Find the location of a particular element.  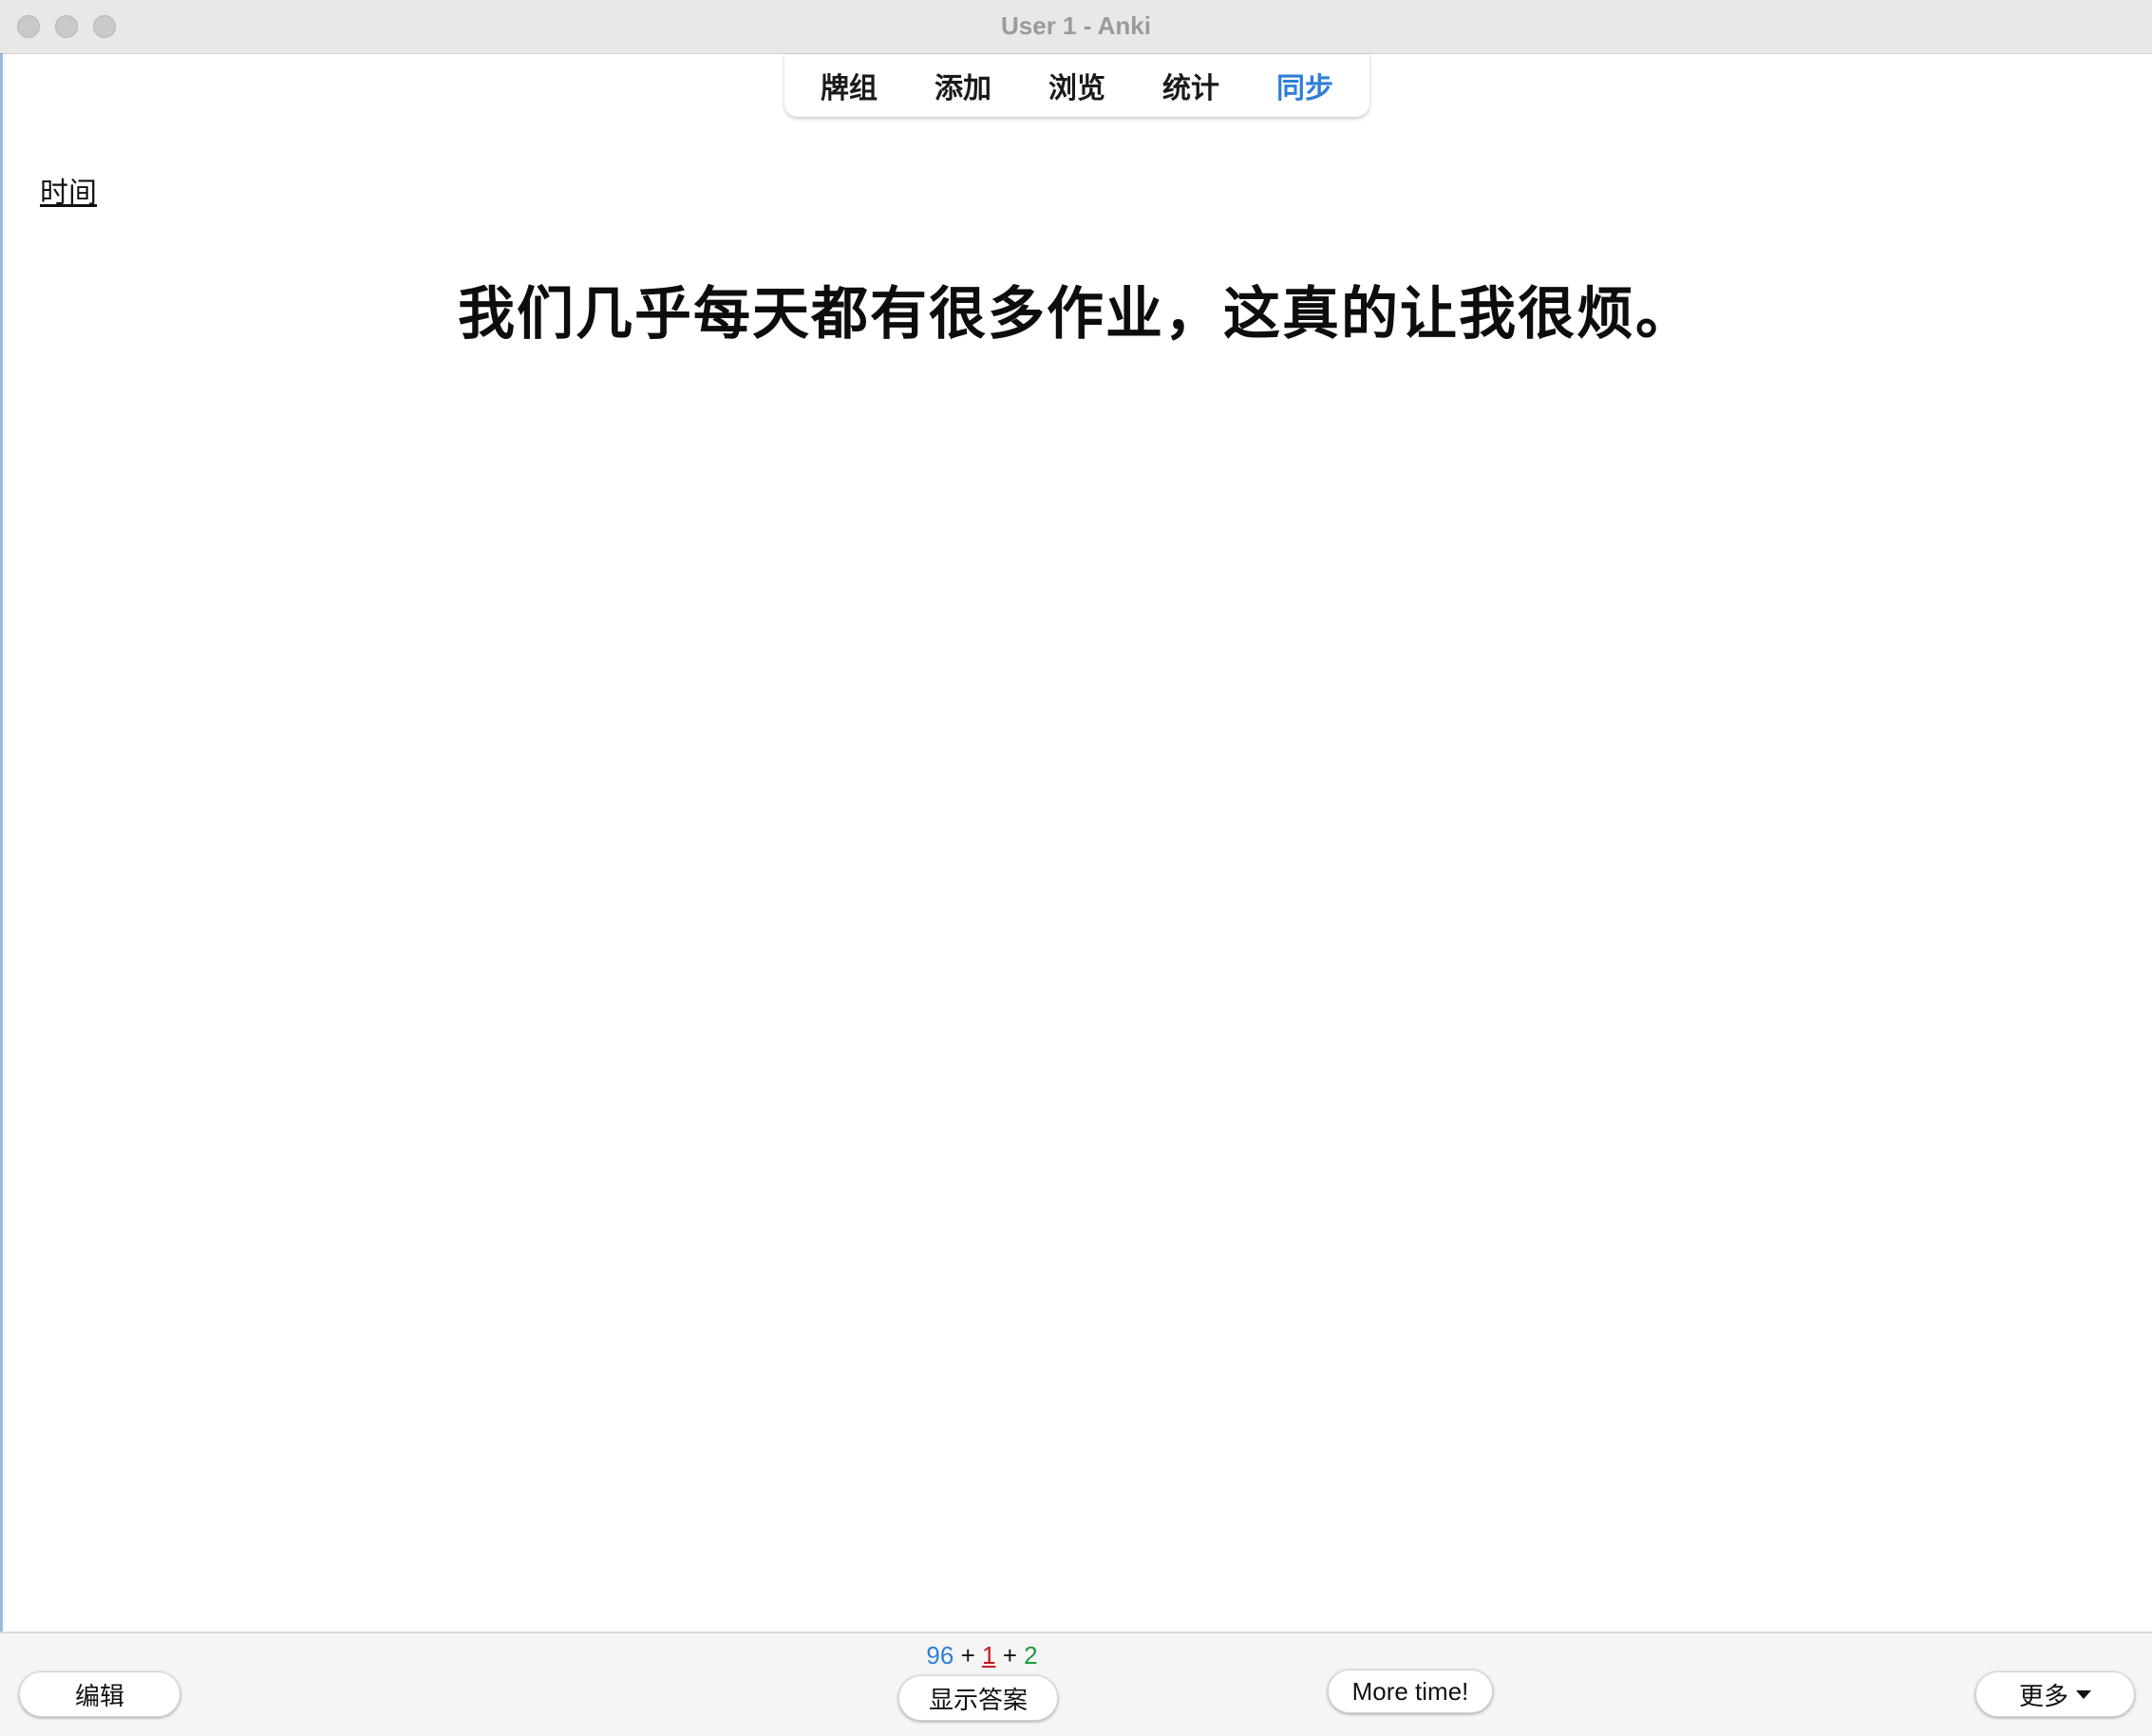

review-count: 2 is located at coordinates (1031, 1655).